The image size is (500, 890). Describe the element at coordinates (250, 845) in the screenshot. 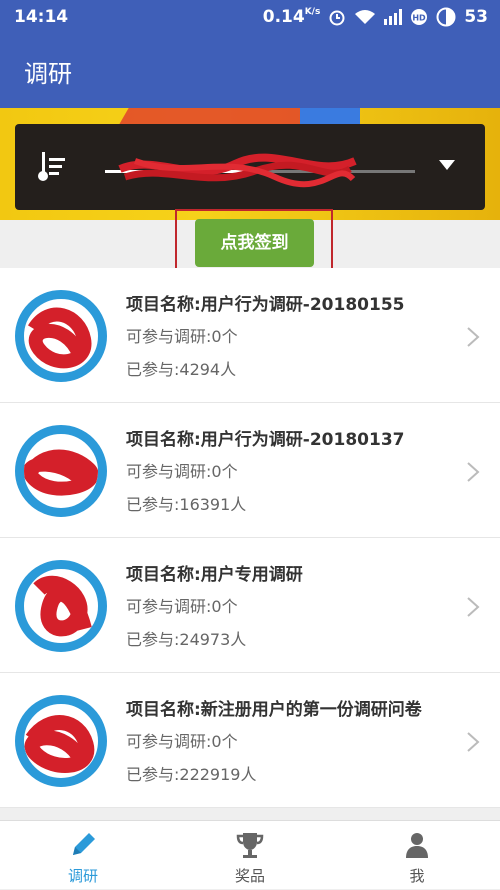

I see `trophy-icon` at that location.